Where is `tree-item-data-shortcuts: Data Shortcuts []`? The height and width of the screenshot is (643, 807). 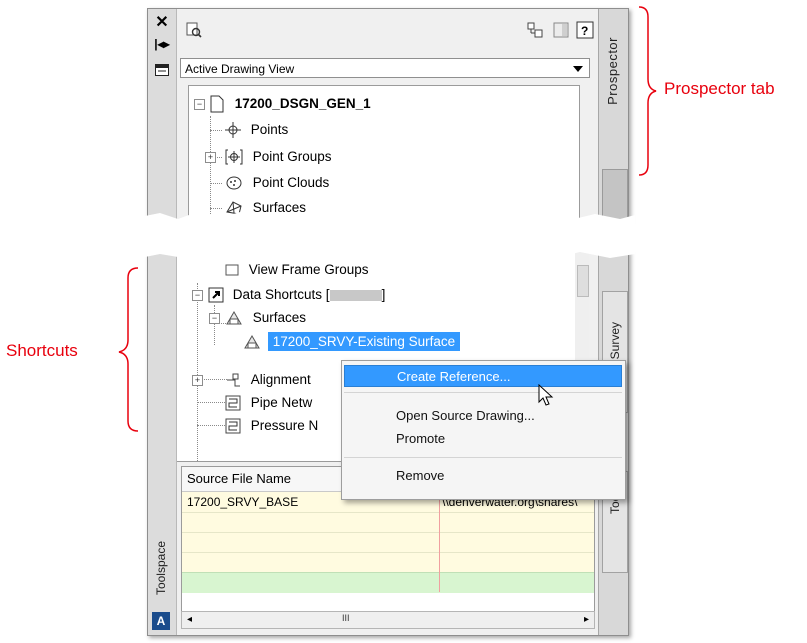 tree-item-data-shortcuts: Data Shortcuts [] is located at coordinates (296, 295).